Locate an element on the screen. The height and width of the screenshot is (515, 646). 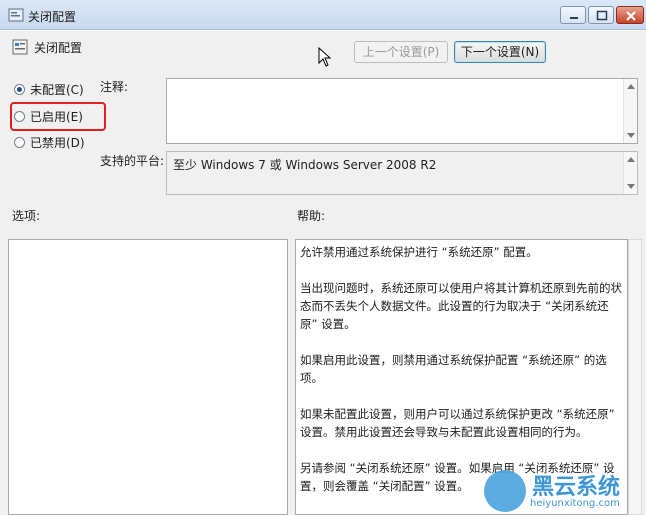
watermark-brand: 黑云系统 is located at coordinates (576, 487).